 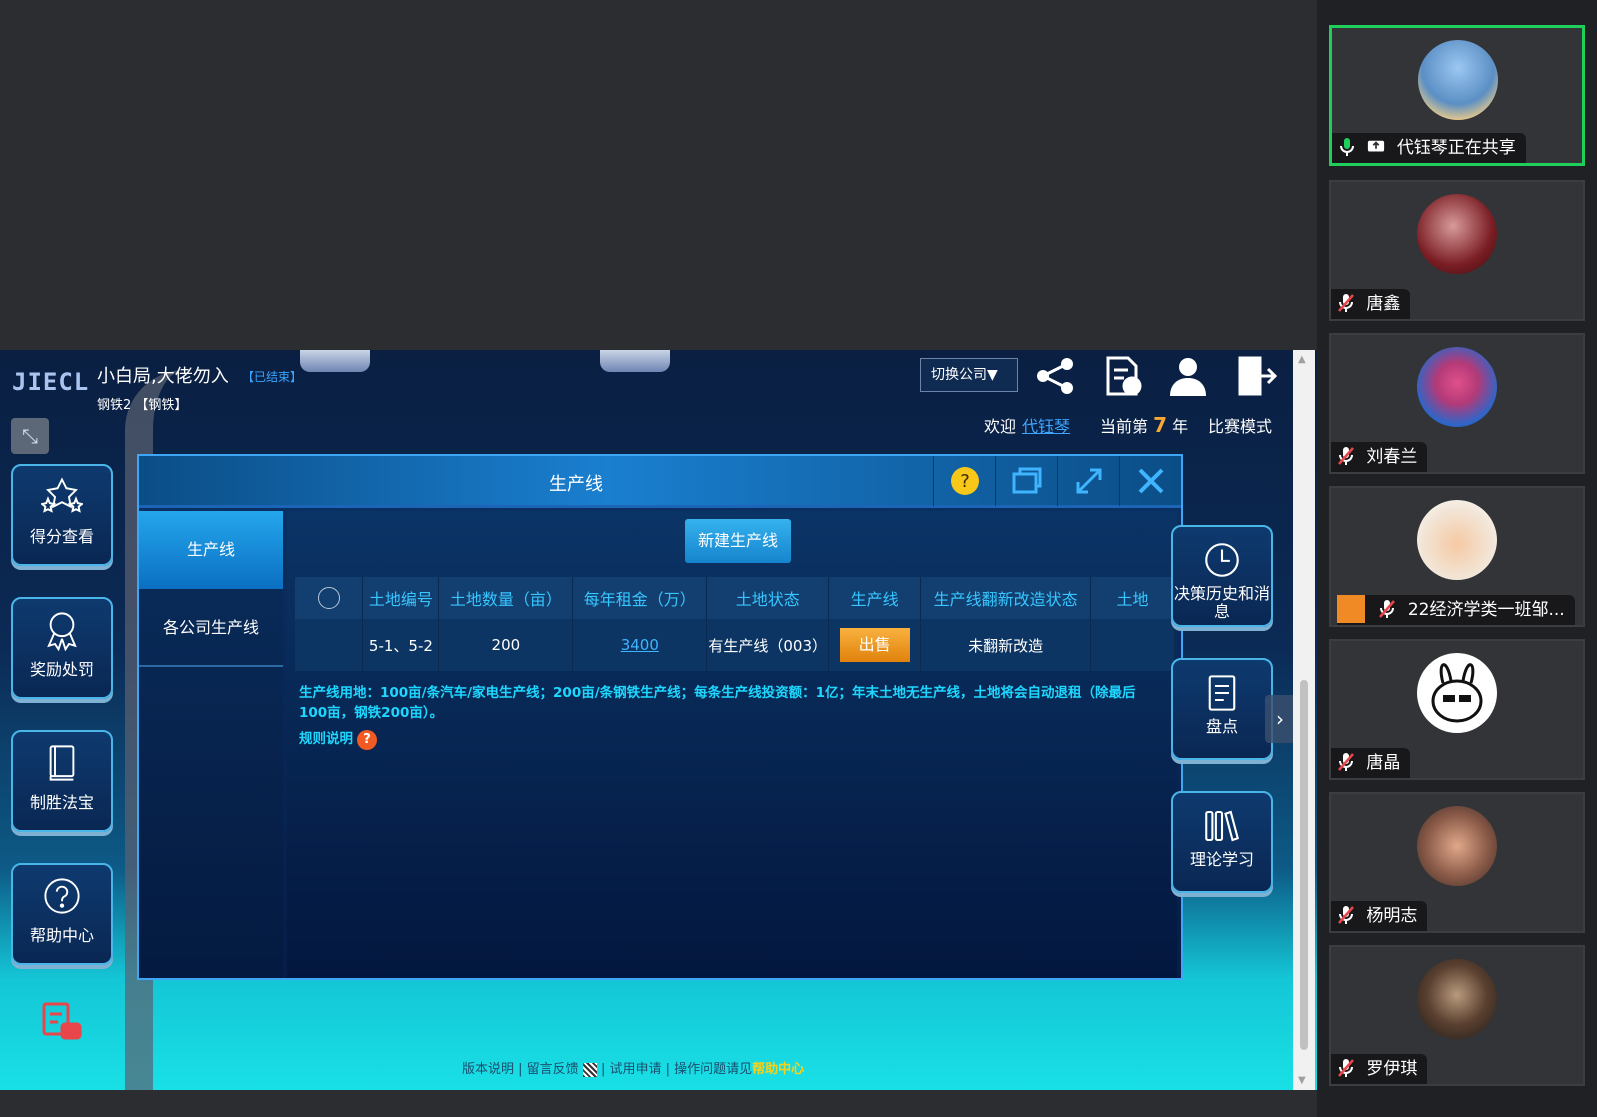 I want to click on help-center-button: 帮助中心, so click(x=62, y=914).